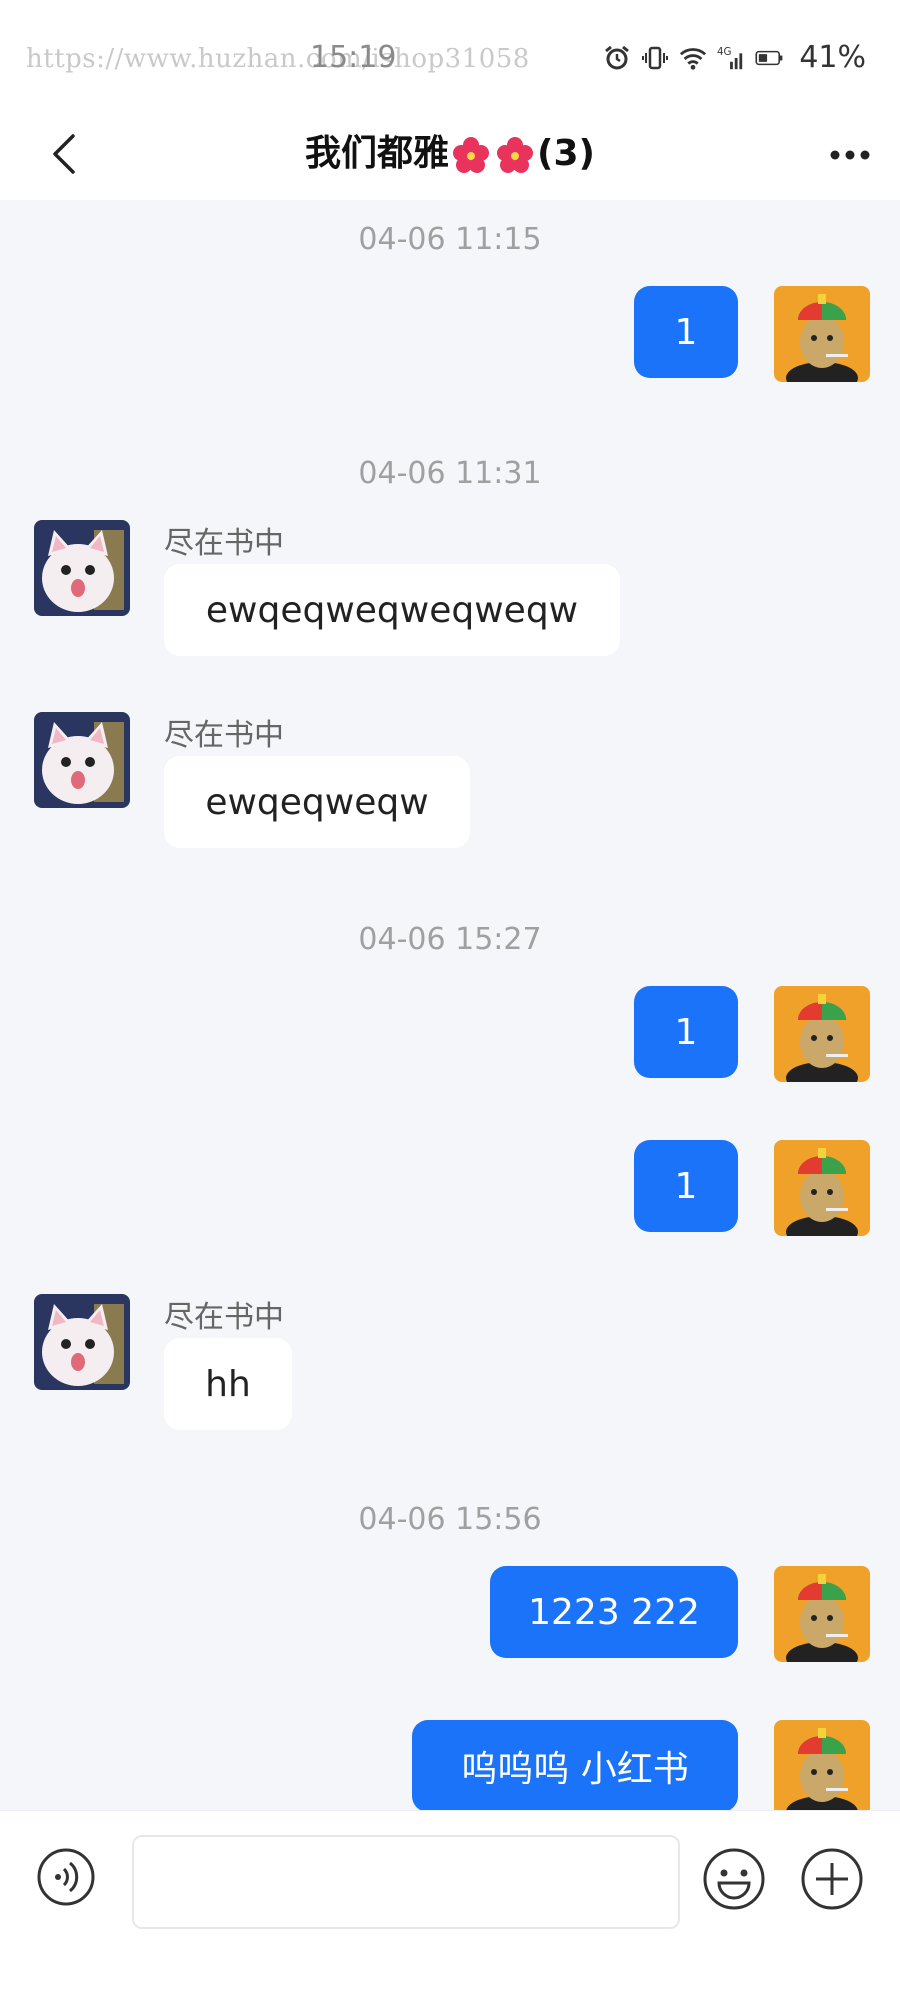 The width and height of the screenshot is (900, 1990). I want to click on status-time: 15:19, so click(353, 57).